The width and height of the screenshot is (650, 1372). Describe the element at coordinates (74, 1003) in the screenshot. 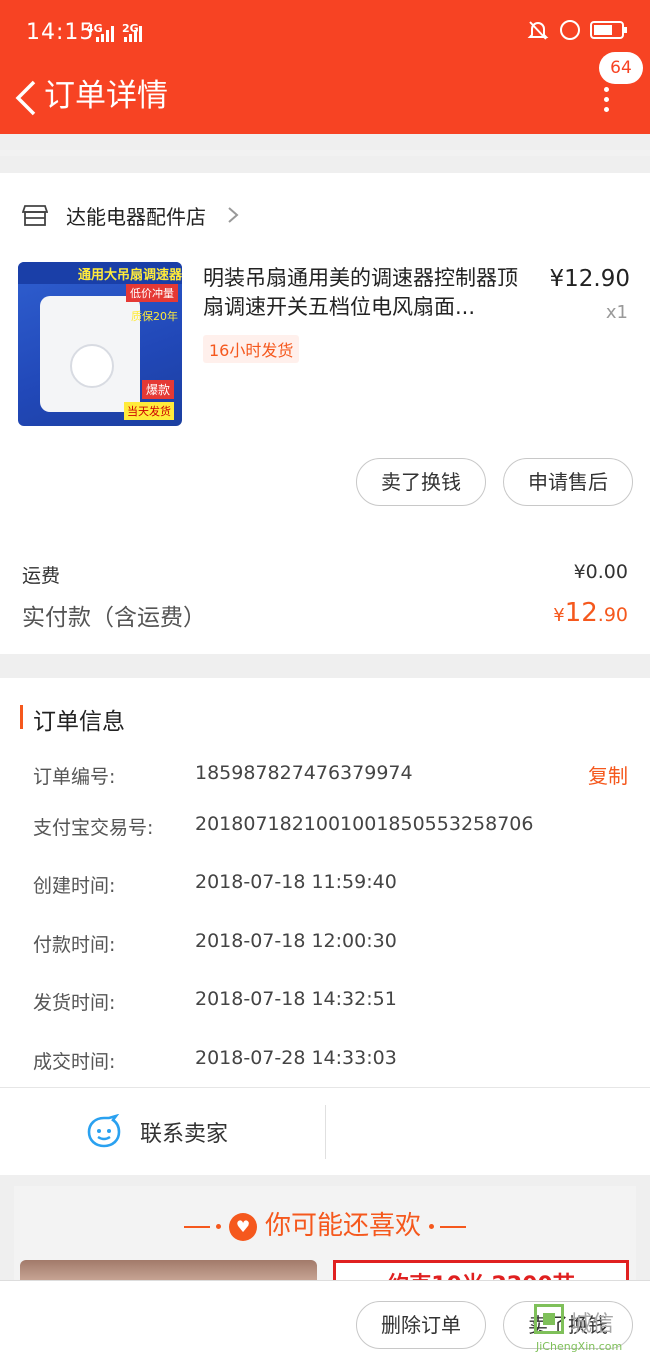

I see `info-key: 发货时间:` at that location.